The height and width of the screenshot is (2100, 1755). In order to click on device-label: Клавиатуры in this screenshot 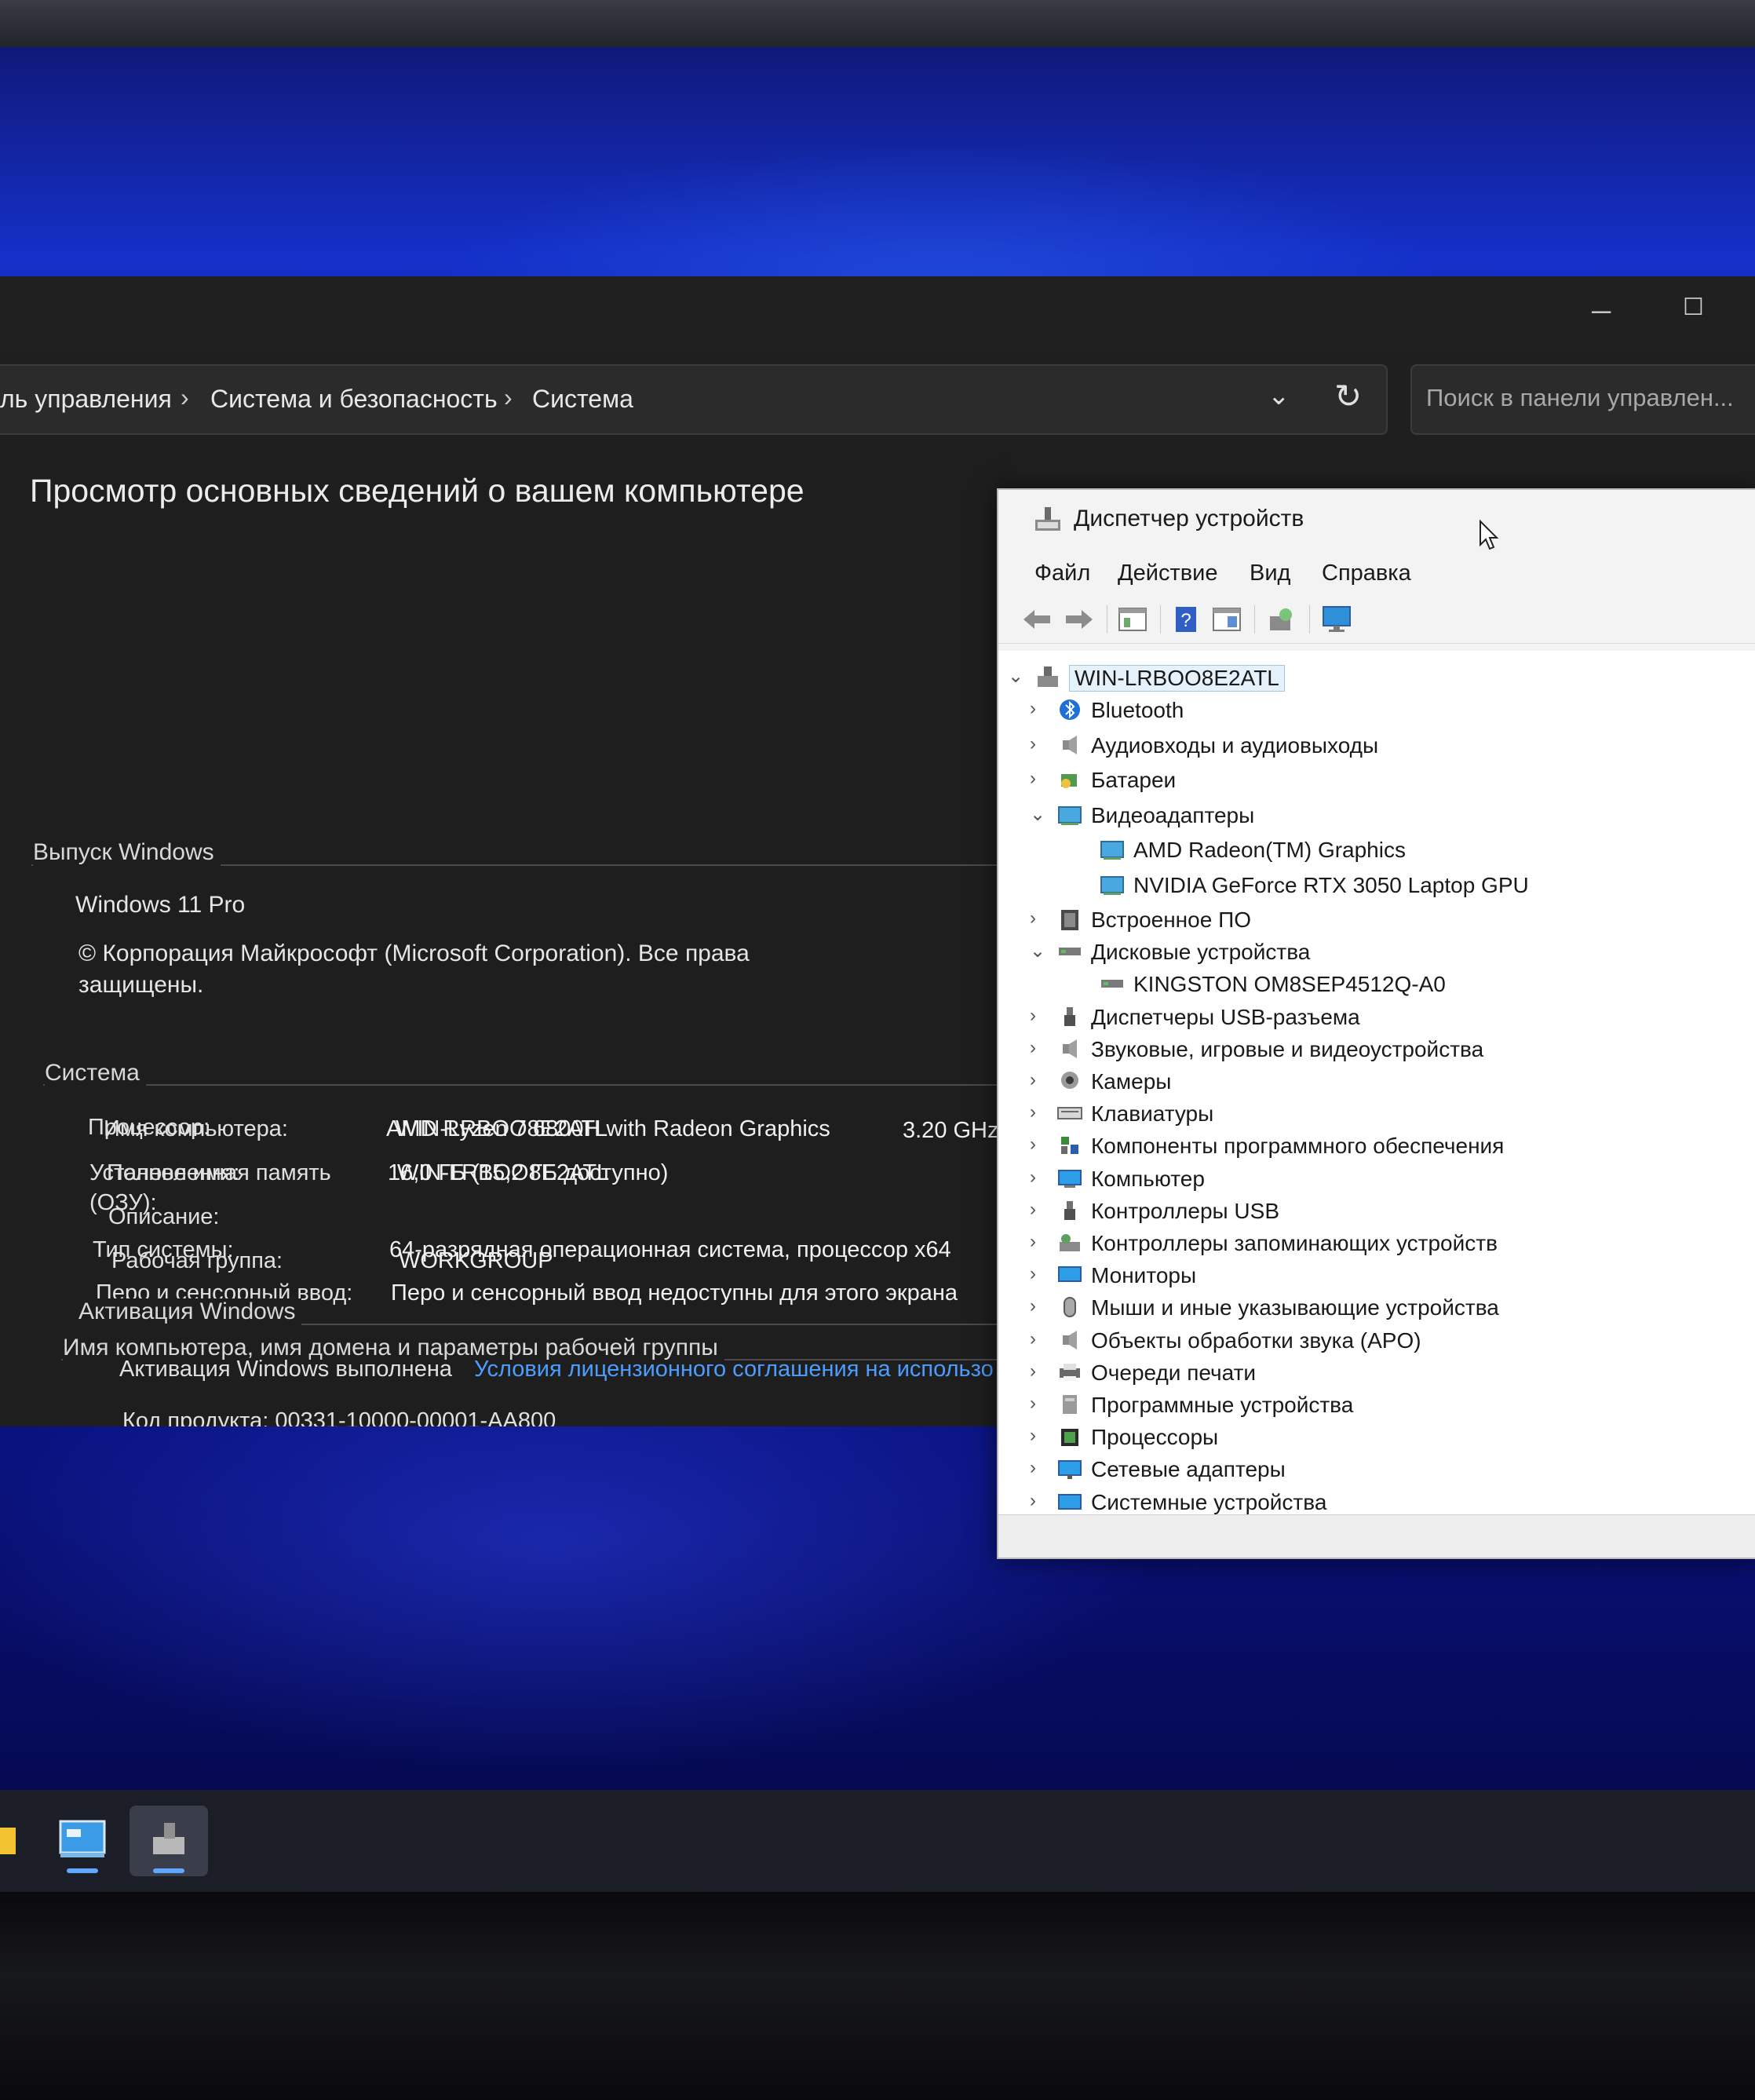, I will do `click(1152, 1114)`.